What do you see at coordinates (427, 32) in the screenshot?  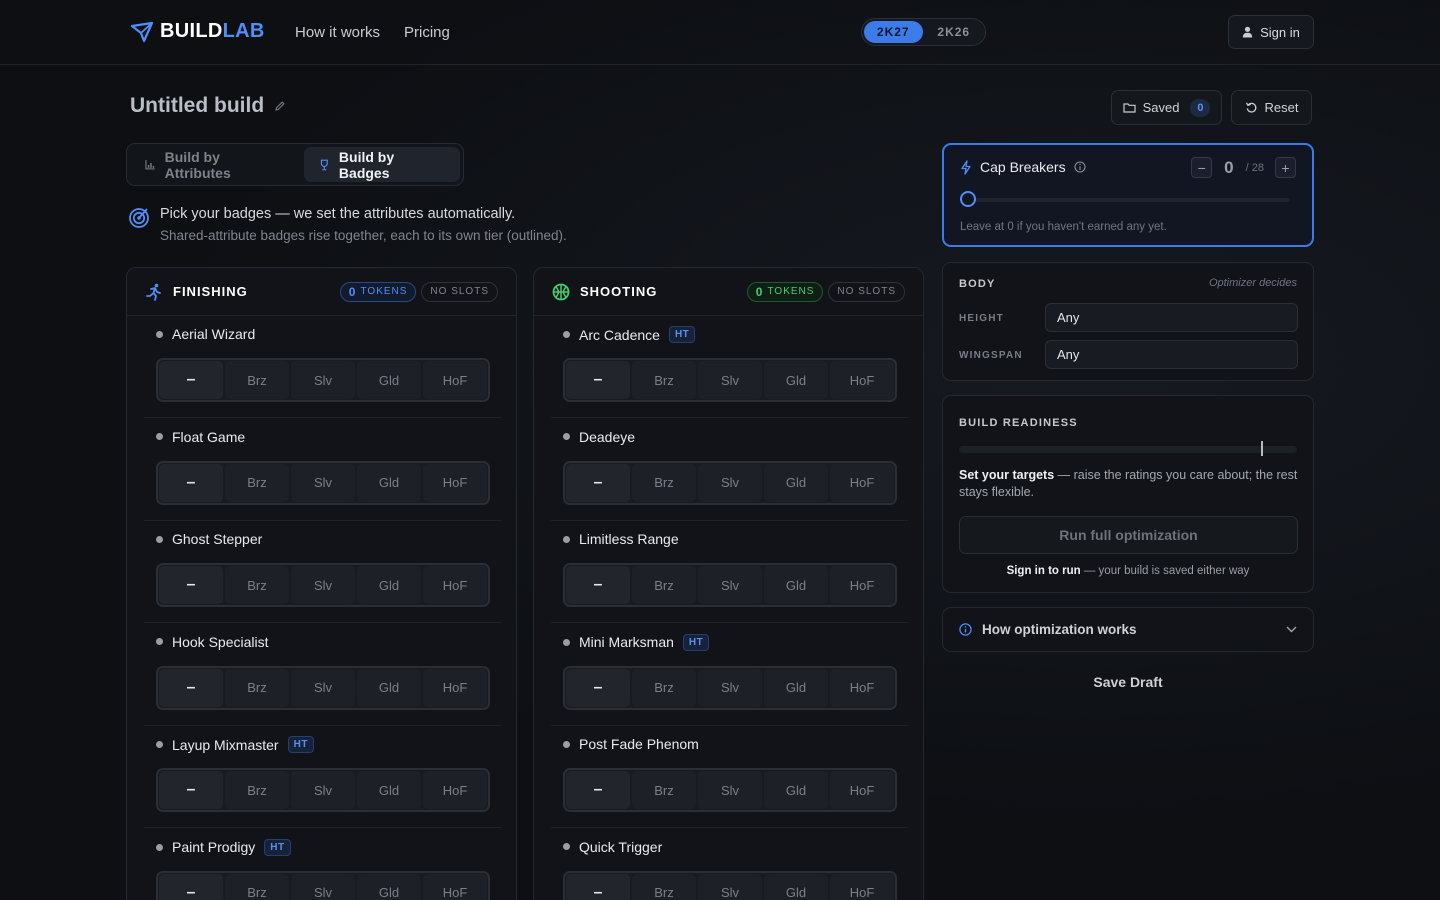 I see `nav-pricing-link: Pricing` at bounding box center [427, 32].